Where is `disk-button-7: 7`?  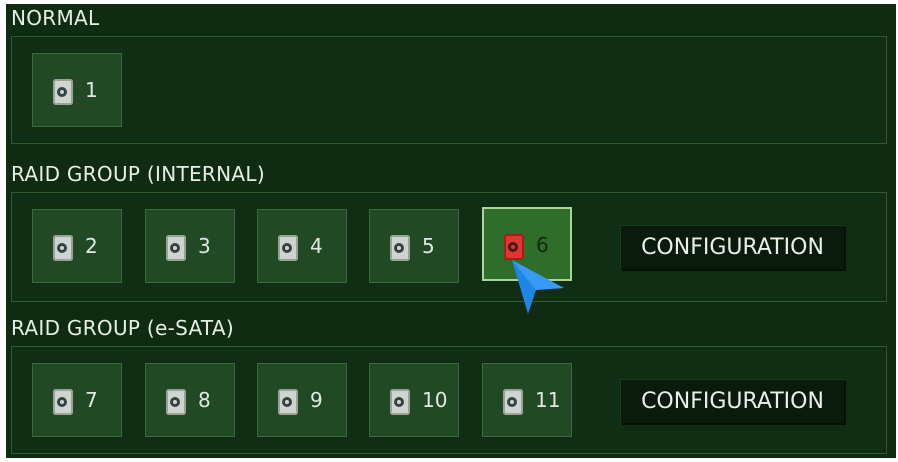 disk-button-7: 7 is located at coordinates (77, 400).